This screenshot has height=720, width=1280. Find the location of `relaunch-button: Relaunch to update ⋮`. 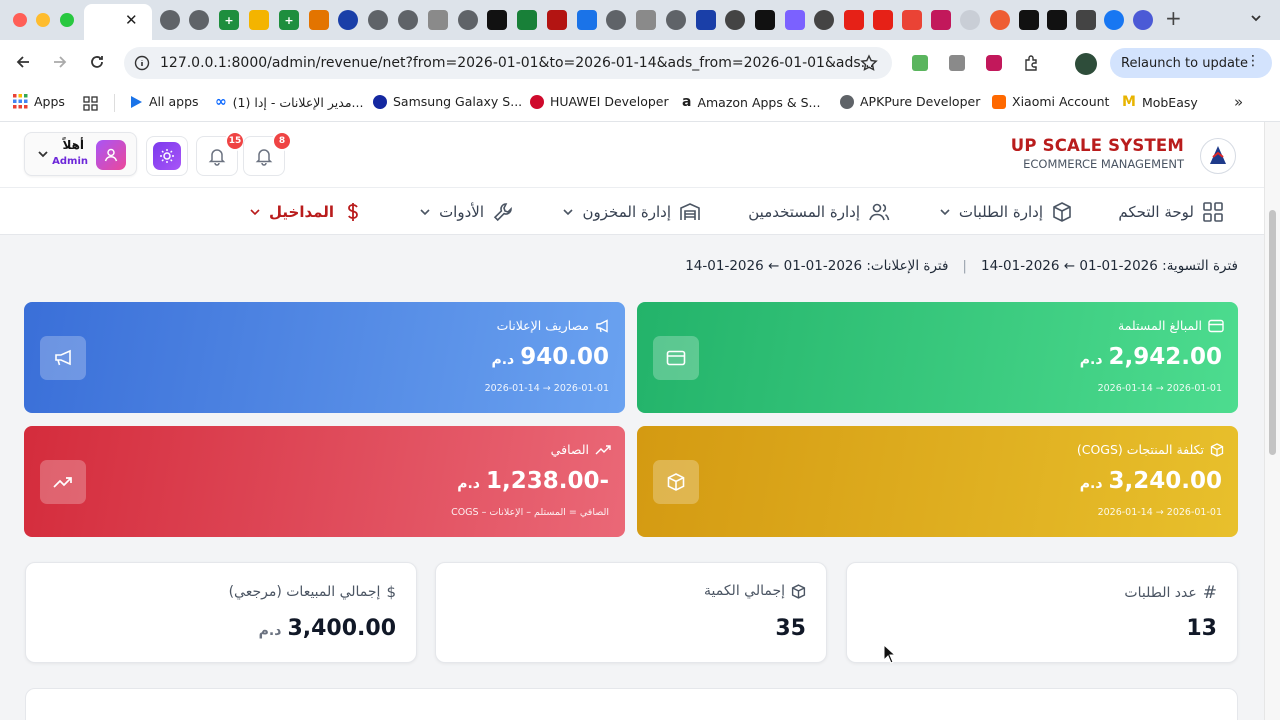

relaunch-button: Relaunch to update ⋮ is located at coordinates (1191, 63).